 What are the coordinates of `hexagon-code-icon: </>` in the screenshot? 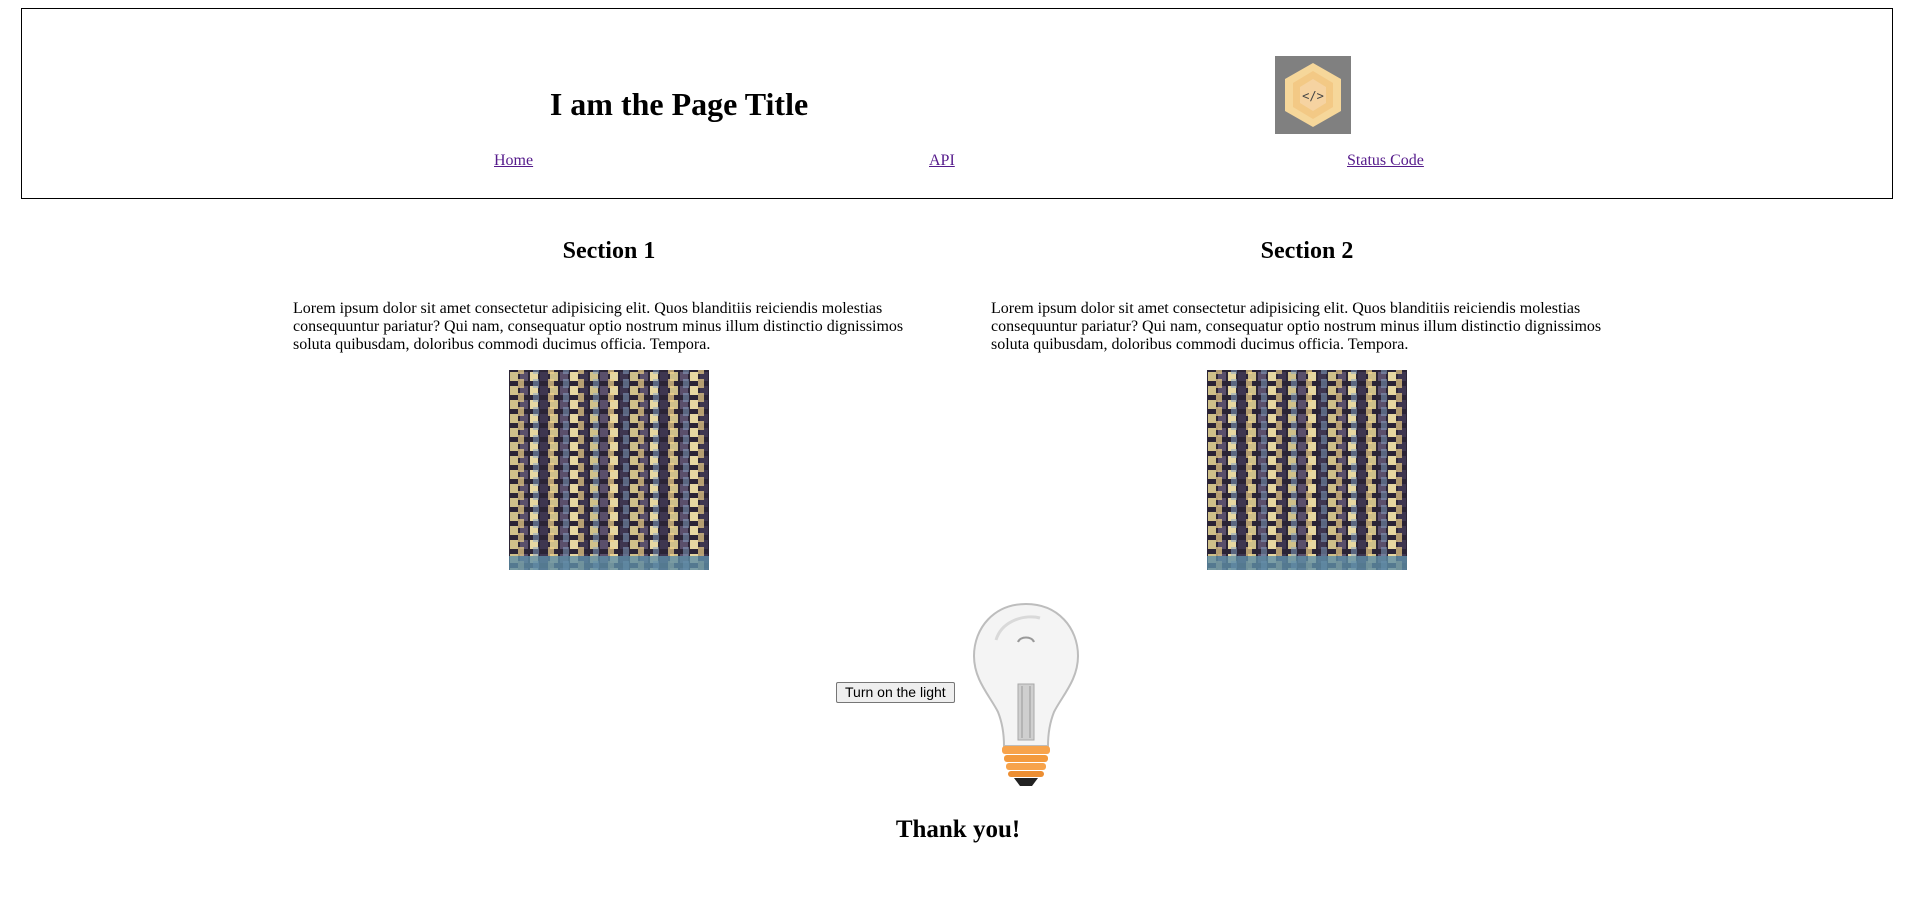 It's located at (1313, 95).